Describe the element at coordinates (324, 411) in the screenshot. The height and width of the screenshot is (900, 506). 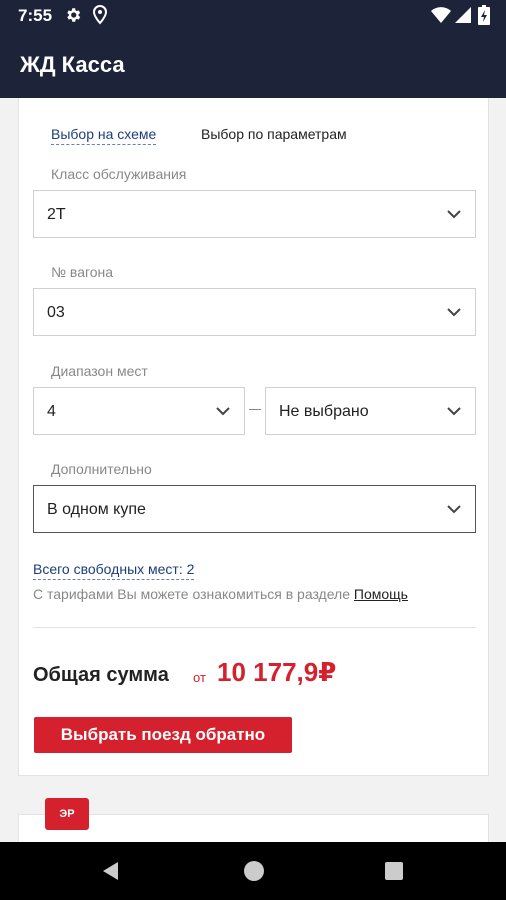
I see `seat-range-to-value: Не выбрано` at that location.